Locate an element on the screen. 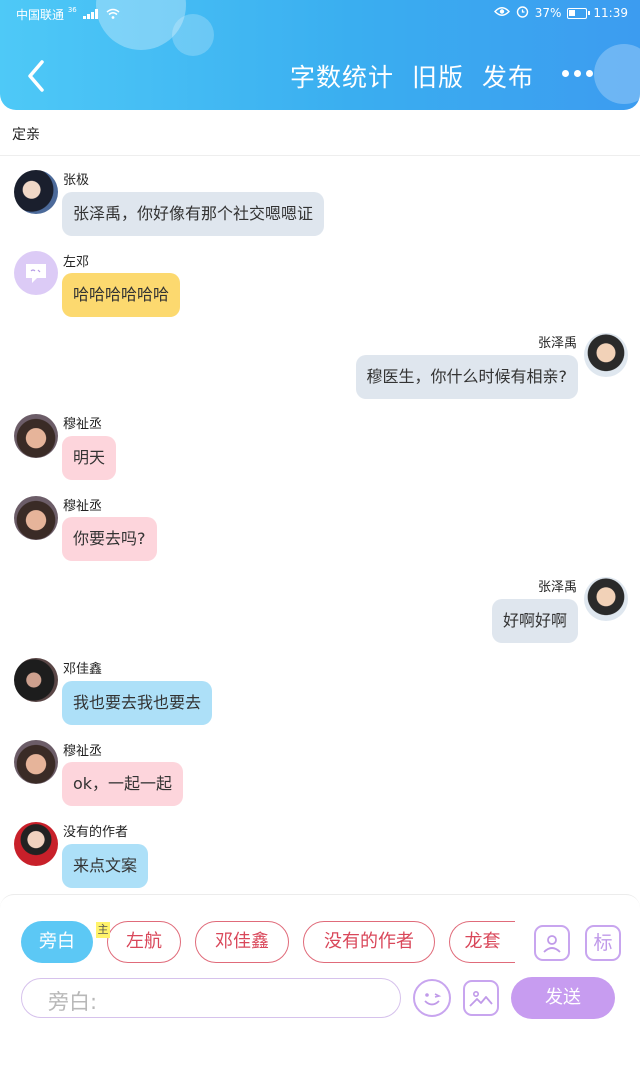 The height and width of the screenshot is (1066, 640). label-icon-text: 标 is located at coordinates (603, 942).